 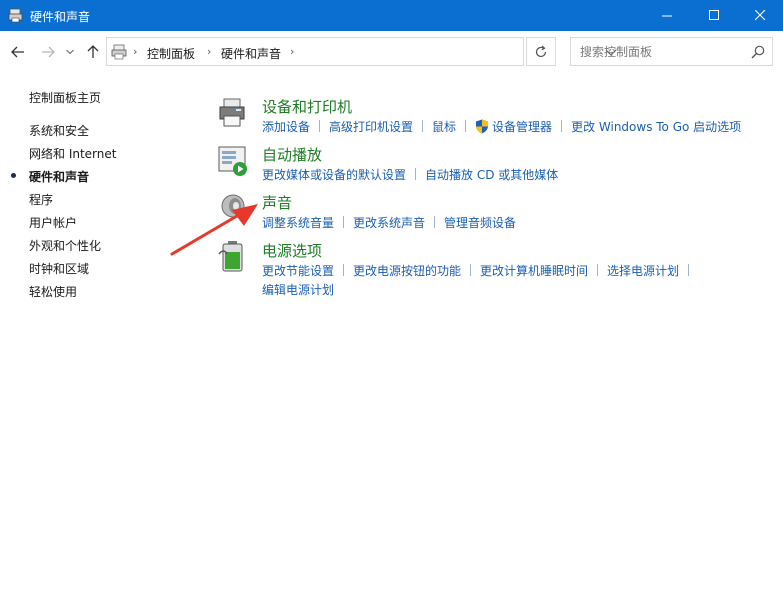 I want to click on link-device-manager: 设备管理器, so click(x=522, y=127).